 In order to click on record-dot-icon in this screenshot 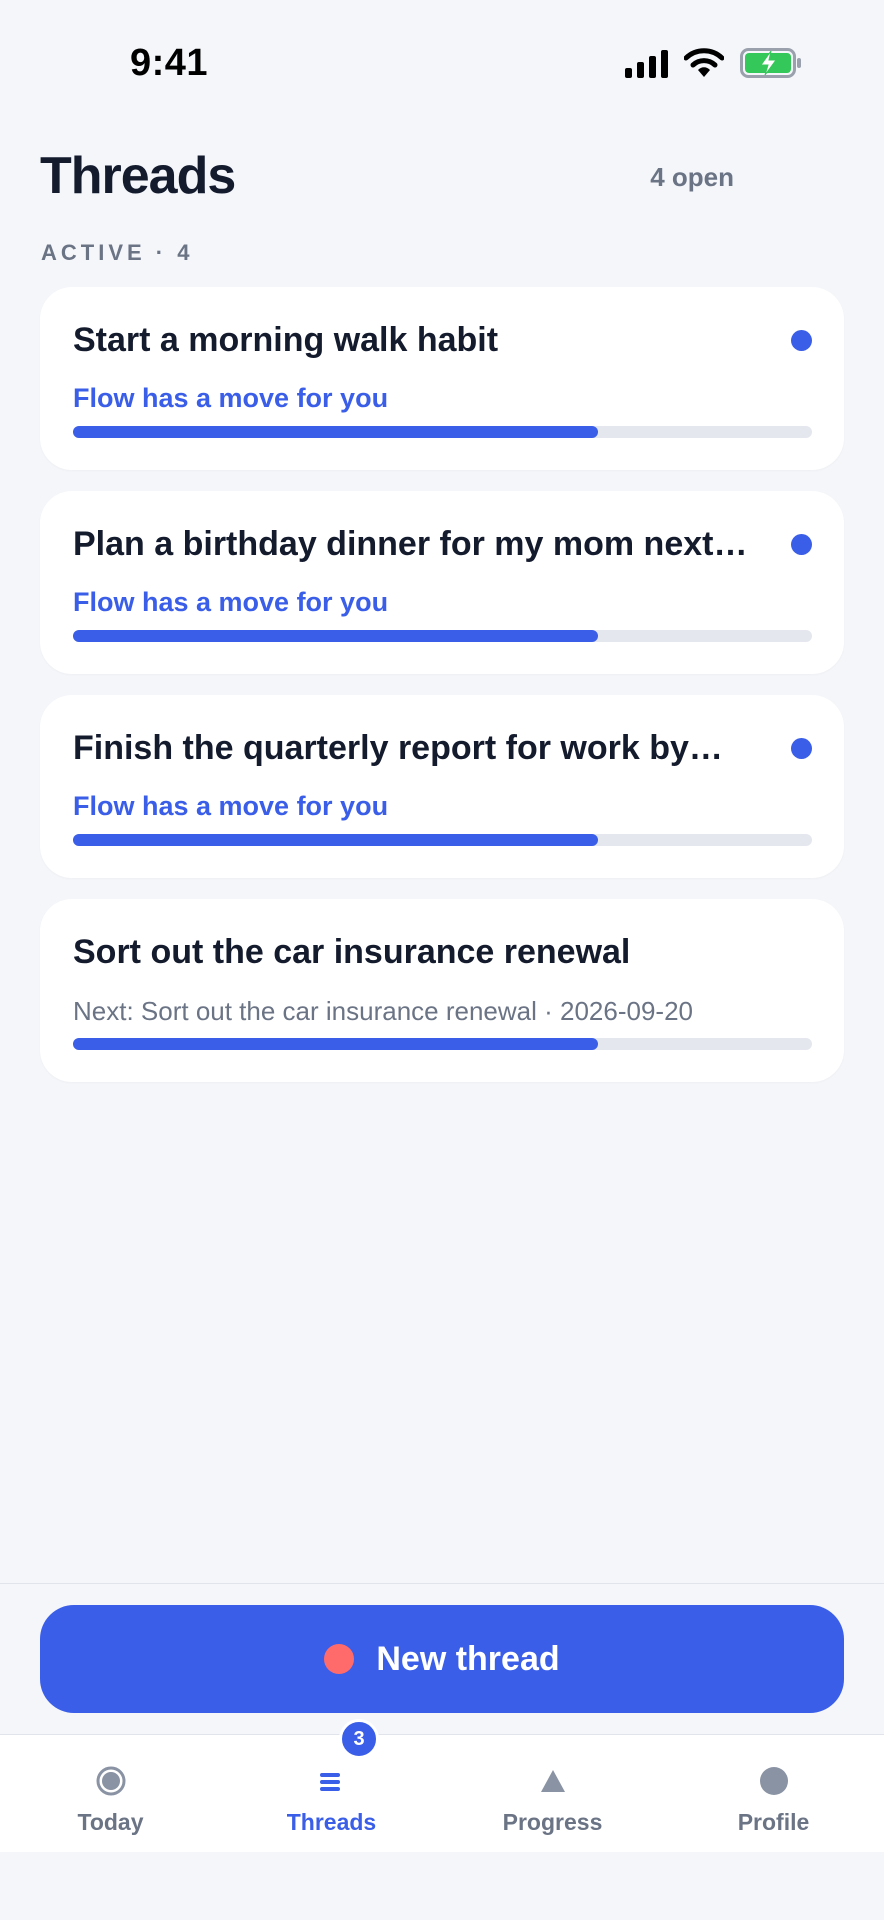, I will do `click(339, 1659)`.